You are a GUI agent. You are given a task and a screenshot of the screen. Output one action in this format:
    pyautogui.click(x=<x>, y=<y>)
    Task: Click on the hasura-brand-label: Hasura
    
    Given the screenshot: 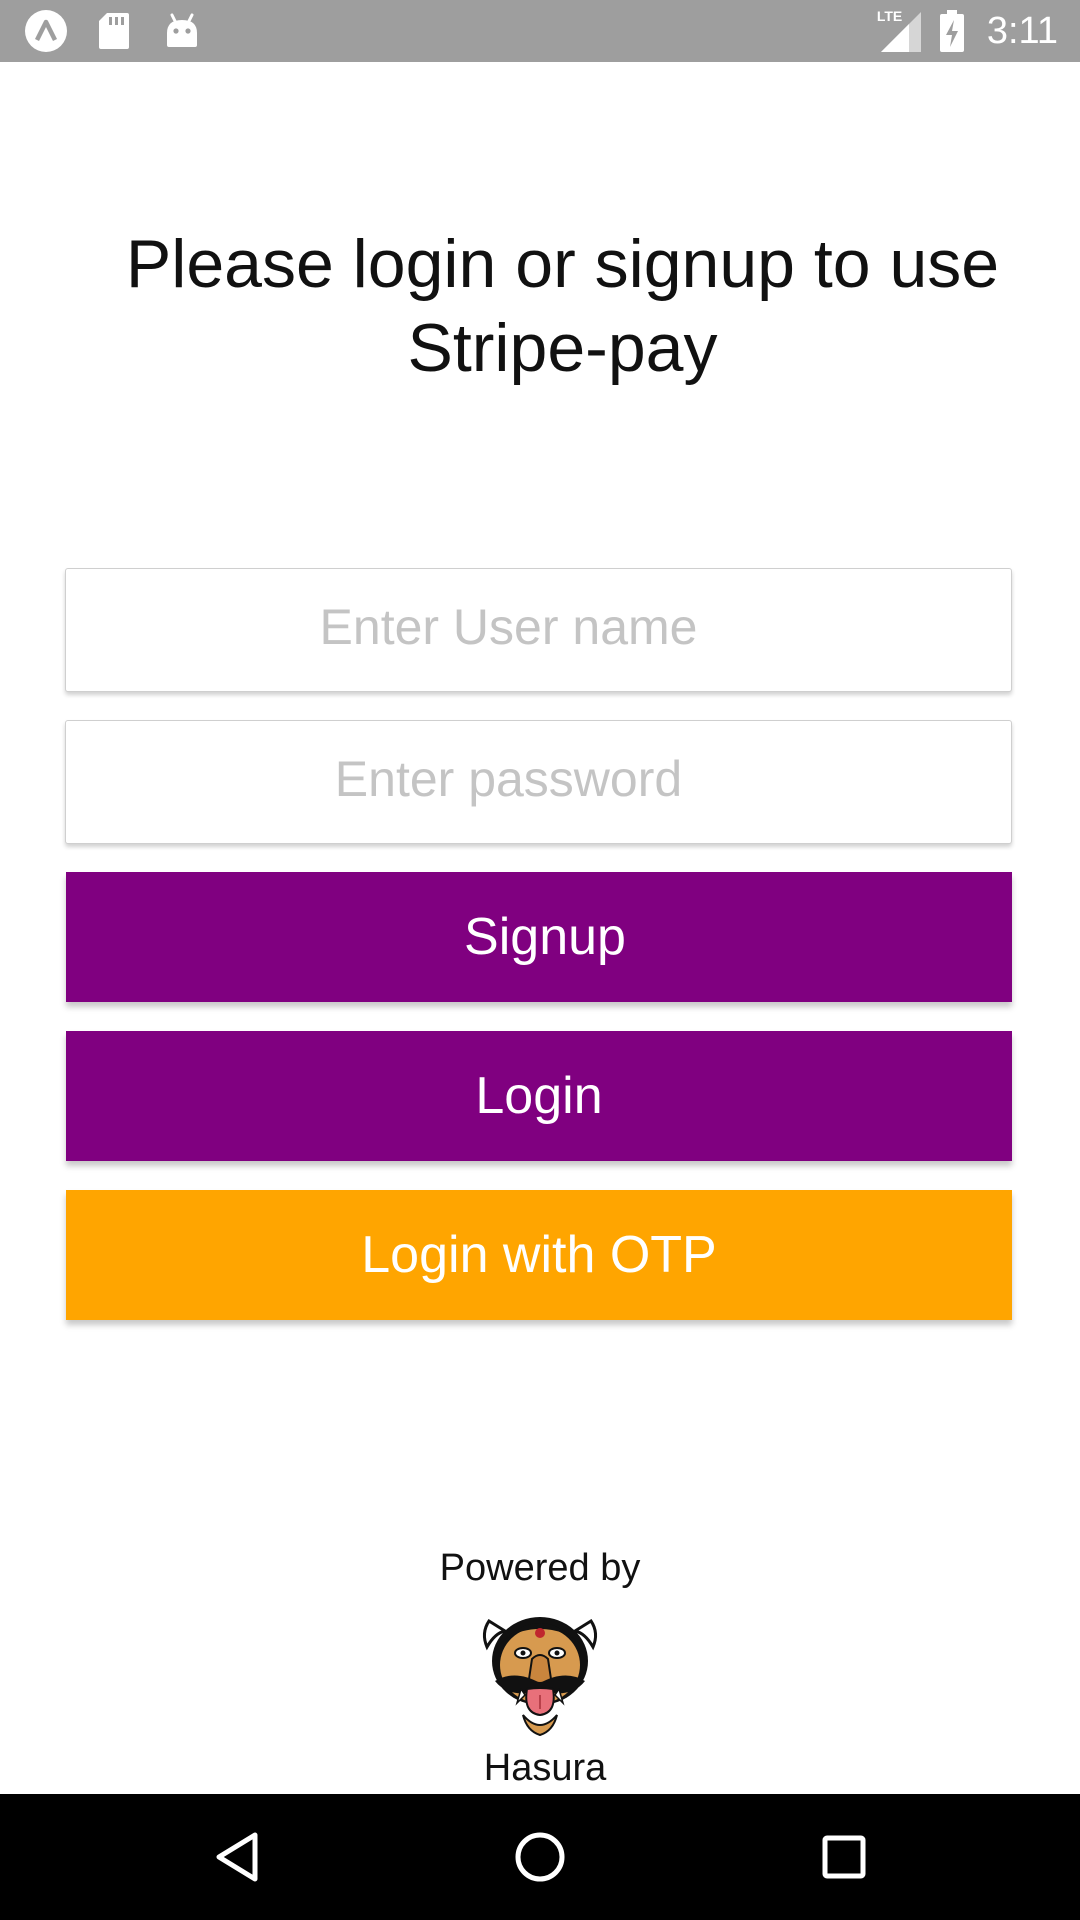 What is the action you would take?
    pyautogui.click(x=545, y=1768)
    